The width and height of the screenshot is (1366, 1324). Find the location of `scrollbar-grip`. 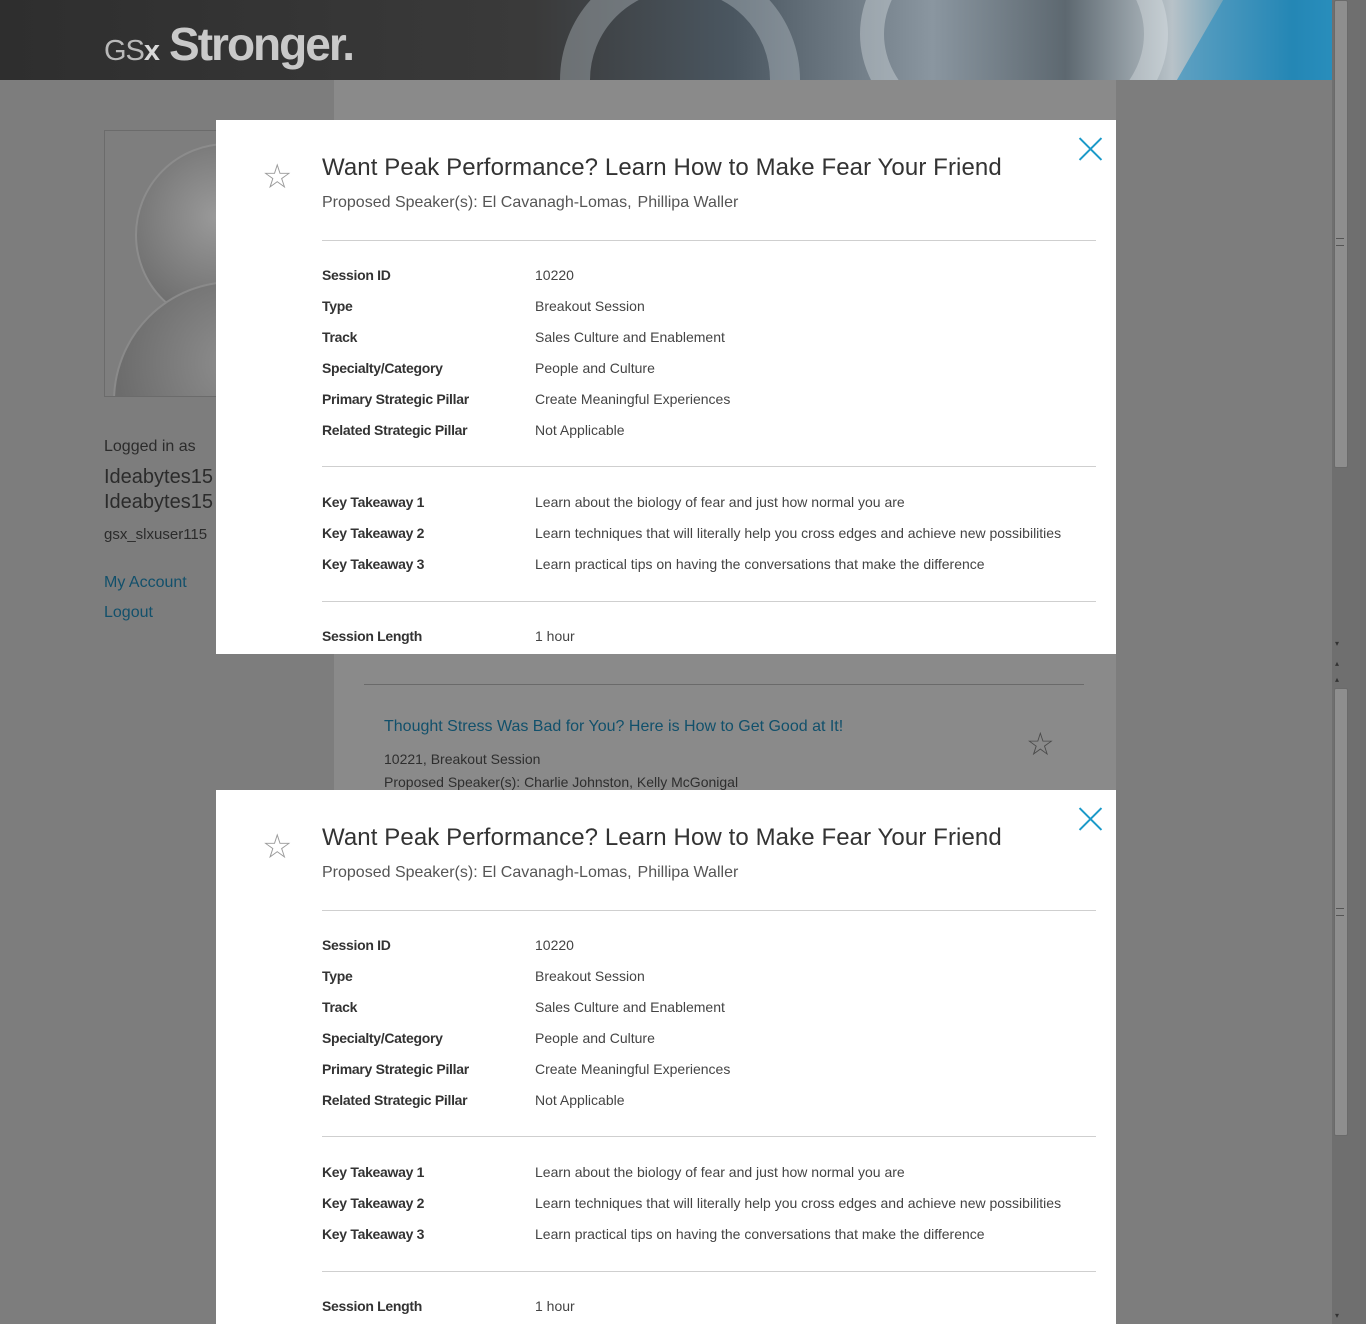

scrollbar-grip is located at coordinates (1340, 912).